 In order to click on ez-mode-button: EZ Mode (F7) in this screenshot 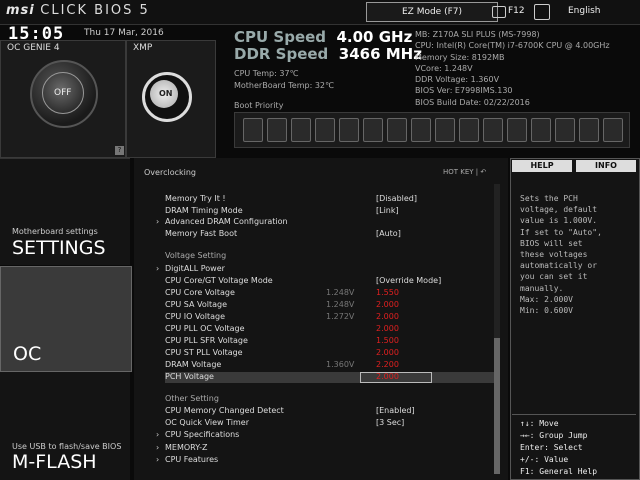, I will do `click(432, 12)`.